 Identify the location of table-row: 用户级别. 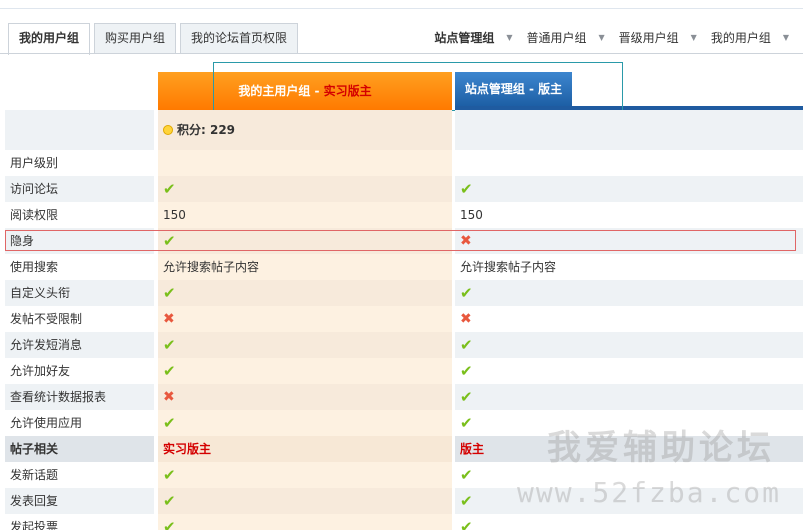
(401, 163).